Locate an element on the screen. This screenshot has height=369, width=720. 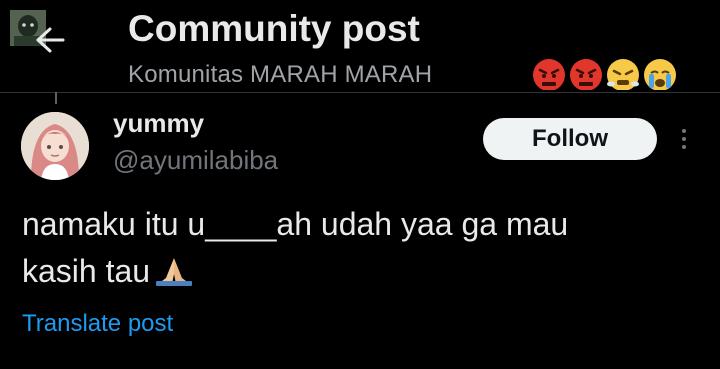
thread-line is located at coordinates (56, 98).